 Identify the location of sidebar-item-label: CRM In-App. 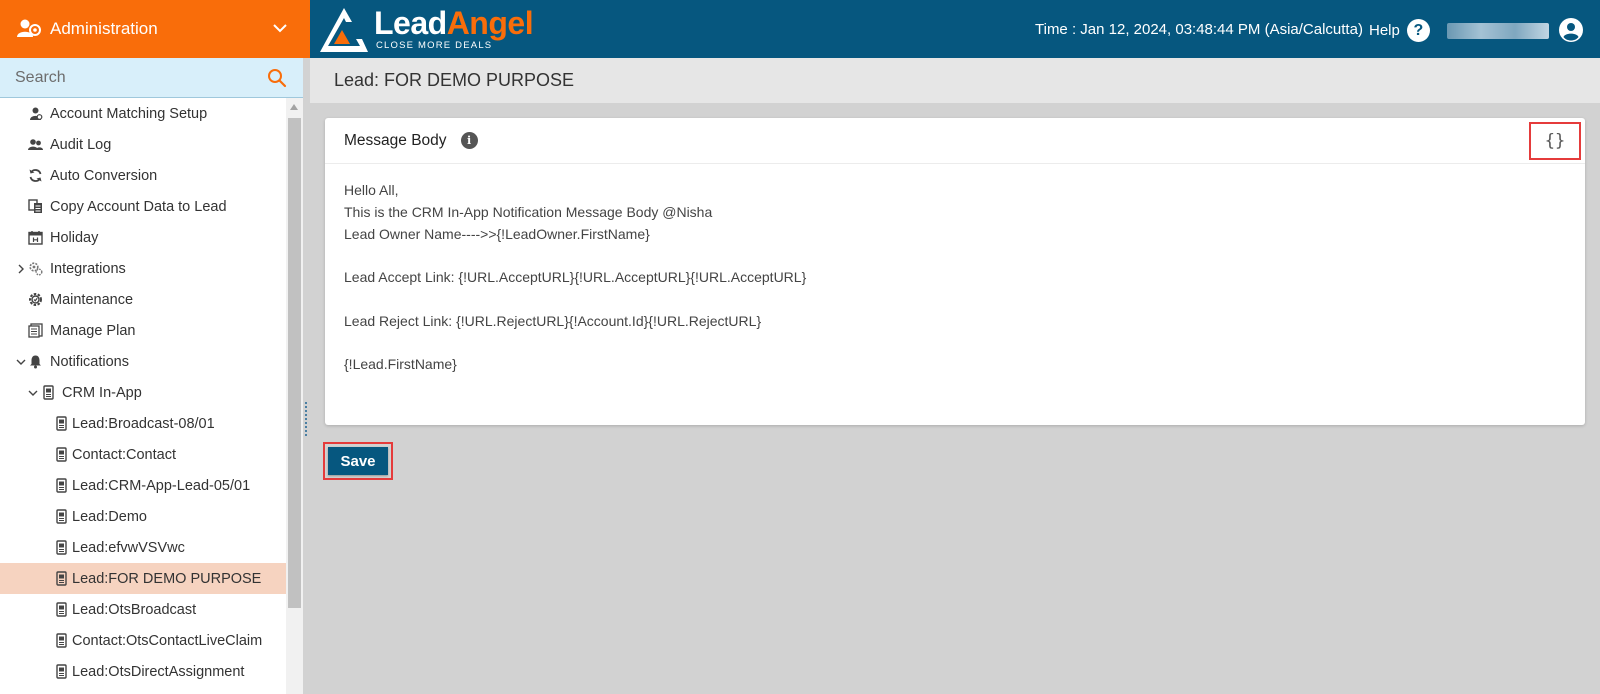
(102, 392).